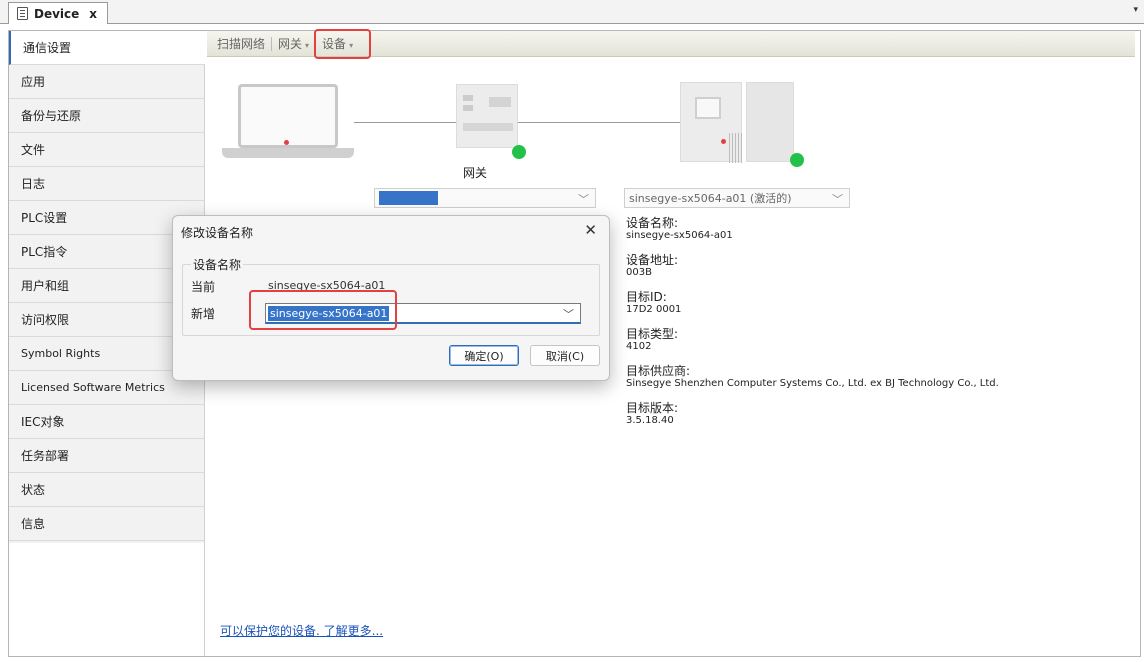  I want to click on chevron-down-icon: ▾, so click(307, 45).